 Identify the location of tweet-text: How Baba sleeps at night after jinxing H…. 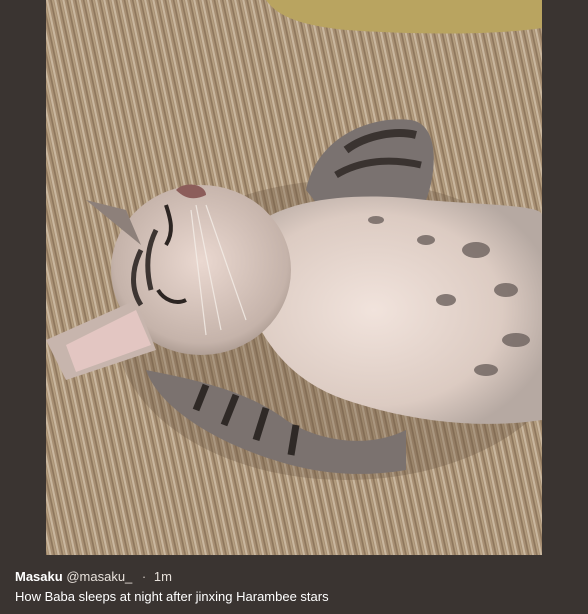
(172, 596).